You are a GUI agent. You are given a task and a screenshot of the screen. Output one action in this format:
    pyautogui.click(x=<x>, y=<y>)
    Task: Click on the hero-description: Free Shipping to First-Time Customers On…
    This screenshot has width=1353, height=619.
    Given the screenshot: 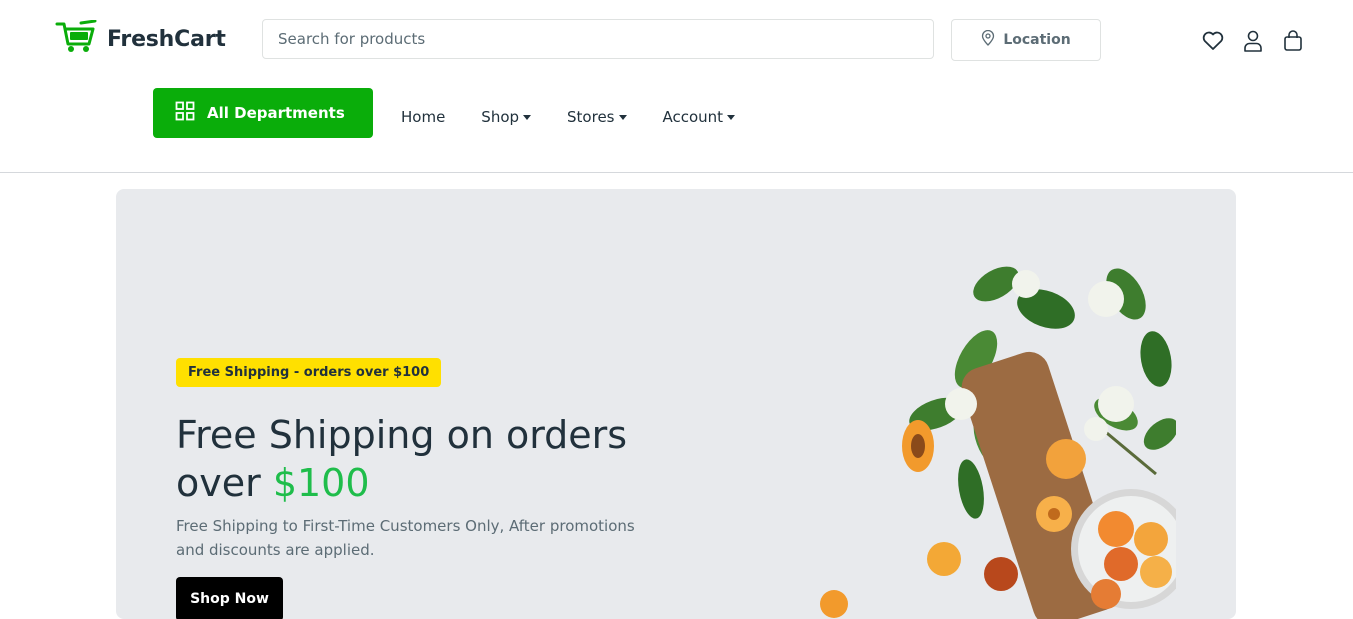 What is the action you would take?
    pyautogui.click(x=405, y=538)
    